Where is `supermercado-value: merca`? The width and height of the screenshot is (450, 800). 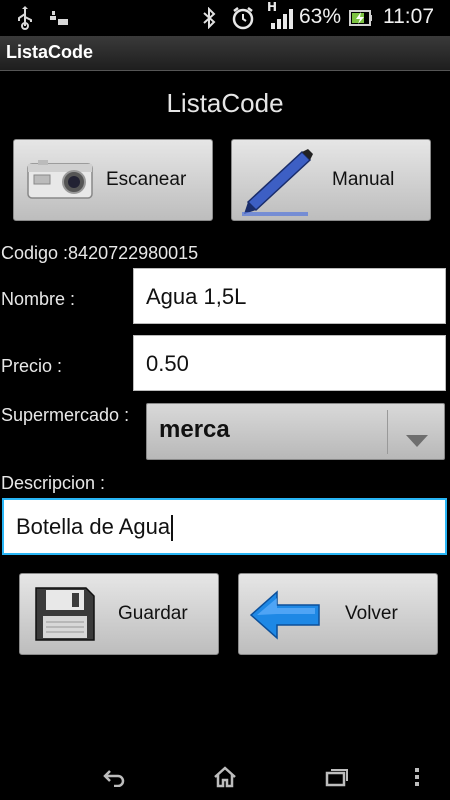
supermercado-value: merca is located at coordinates (194, 429).